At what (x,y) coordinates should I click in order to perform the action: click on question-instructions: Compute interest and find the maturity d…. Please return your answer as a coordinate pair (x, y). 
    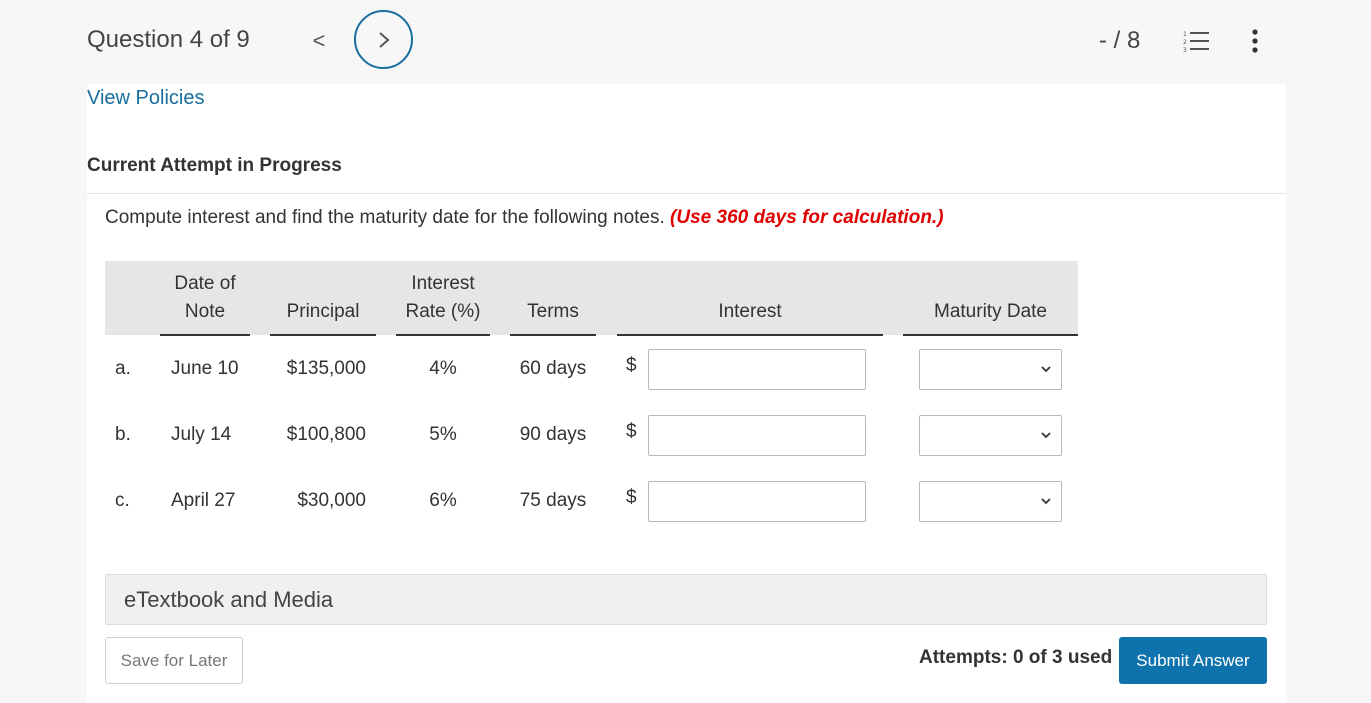
    Looking at the image, I should click on (524, 218).